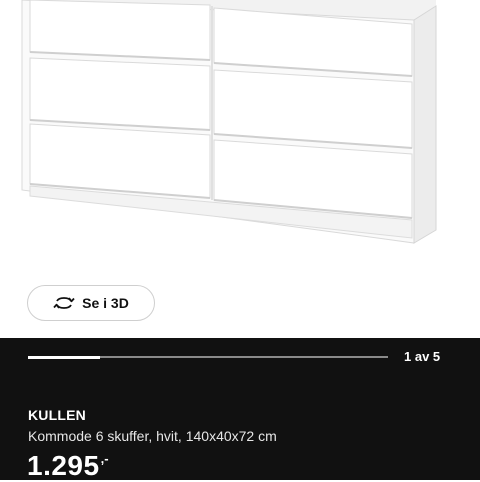 Image resolution: width=480 pixels, height=482 pixels. Describe the element at coordinates (63, 465) in the screenshot. I see `price-amount: 1.295` at that location.